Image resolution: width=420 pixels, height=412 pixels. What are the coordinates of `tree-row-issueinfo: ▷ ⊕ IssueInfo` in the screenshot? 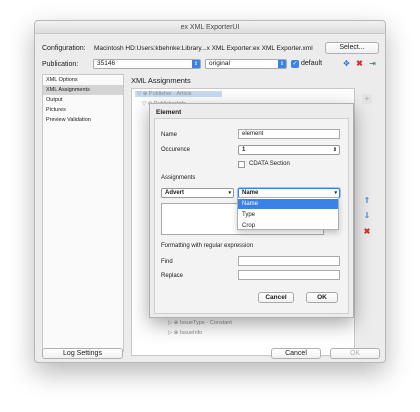 It's located at (185, 333).